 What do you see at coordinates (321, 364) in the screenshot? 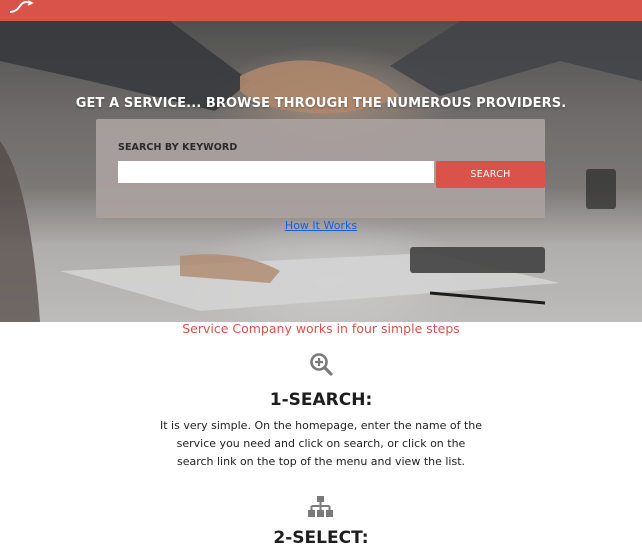
I see `search-plus-icon` at bounding box center [321, 364].